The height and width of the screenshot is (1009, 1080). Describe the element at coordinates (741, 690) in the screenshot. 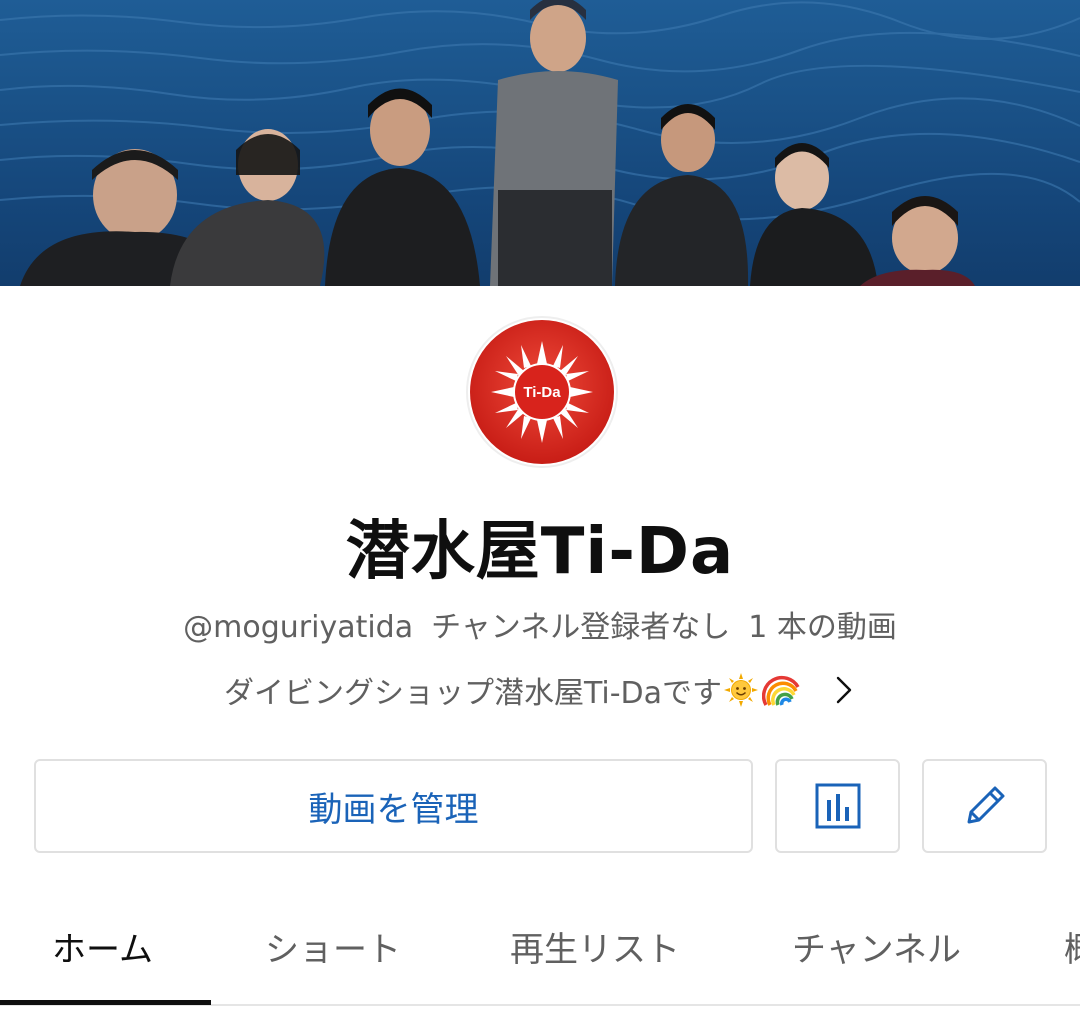

I see `sun-emoji-icon` at that location.